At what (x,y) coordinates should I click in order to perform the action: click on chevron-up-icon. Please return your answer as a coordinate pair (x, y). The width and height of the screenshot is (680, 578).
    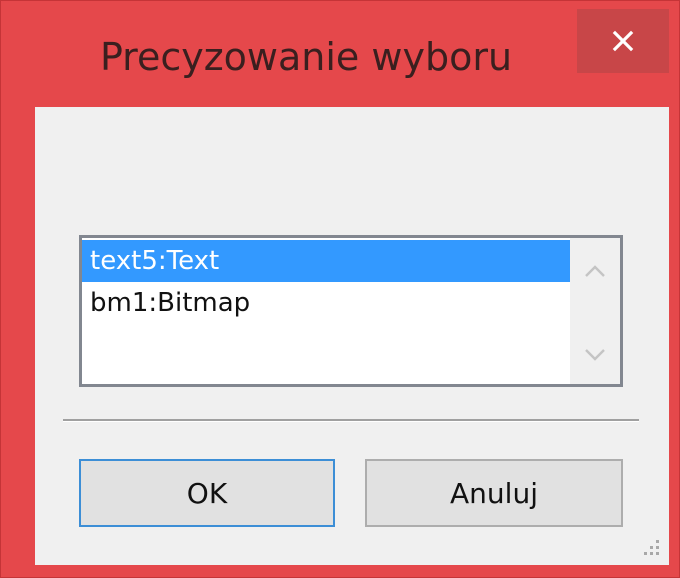
    Looking at the image, I should click on (595, 273).